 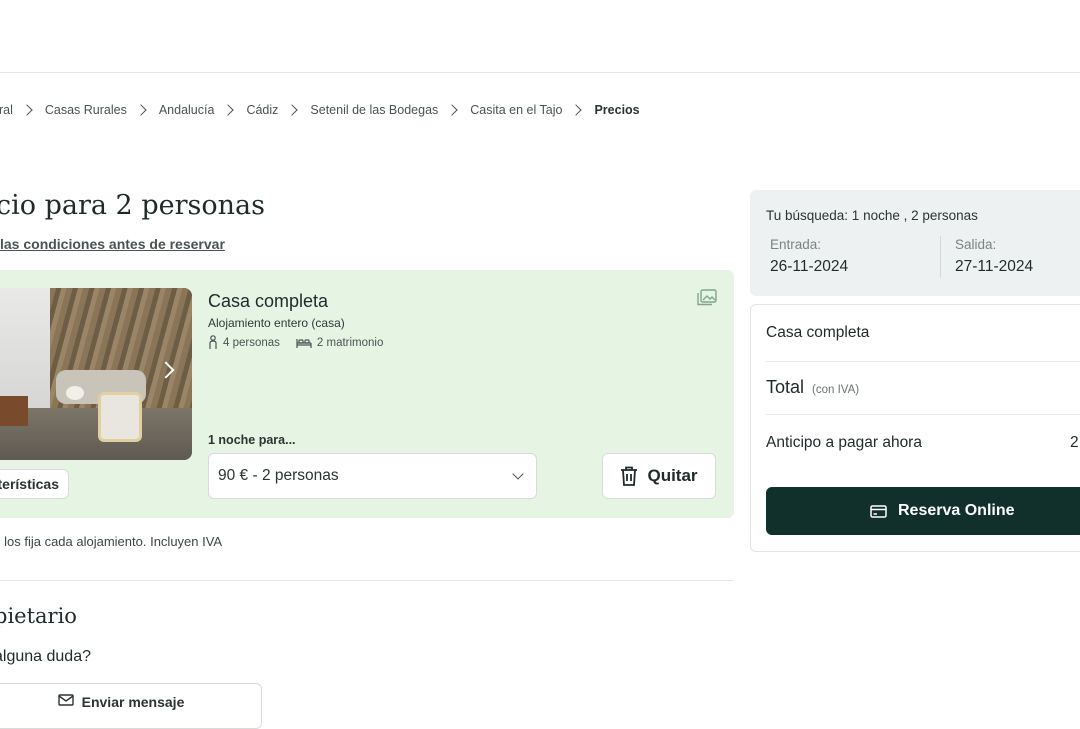 I want to click on guests-count: 4 personas, so click(x=251, y=342).